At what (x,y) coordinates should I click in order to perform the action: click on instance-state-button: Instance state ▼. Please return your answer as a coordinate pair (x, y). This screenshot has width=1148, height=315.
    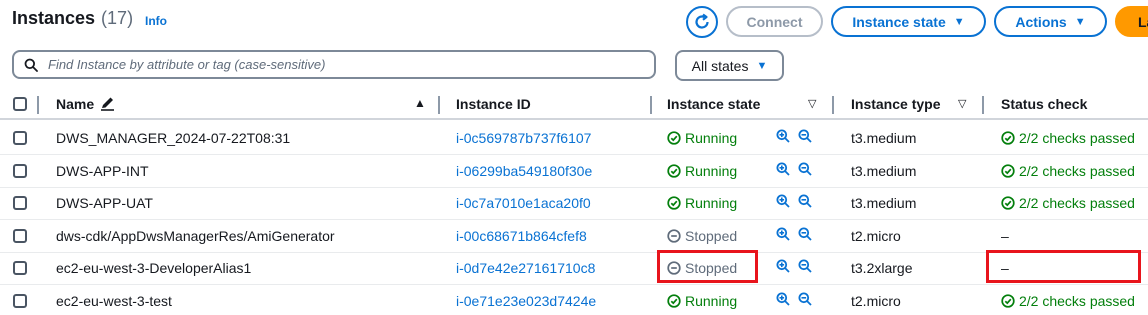
    Looking at the image, I should click on (908, 21).